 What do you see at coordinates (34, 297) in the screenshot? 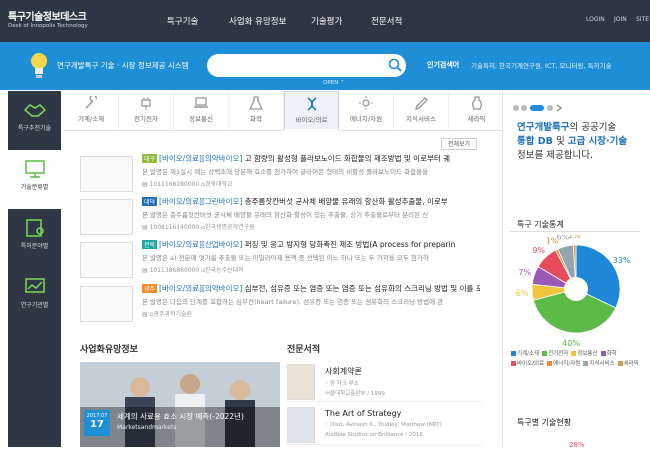
I see `sidebar-item-institute: 연구기관별` at bounding box center [34, 297].